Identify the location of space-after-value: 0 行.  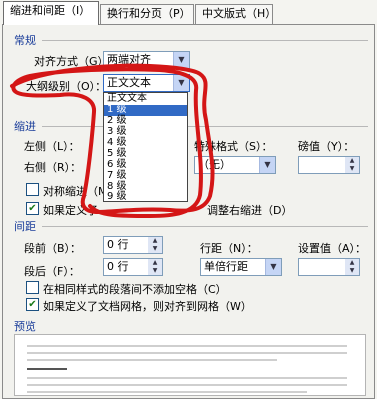
(118, 266).